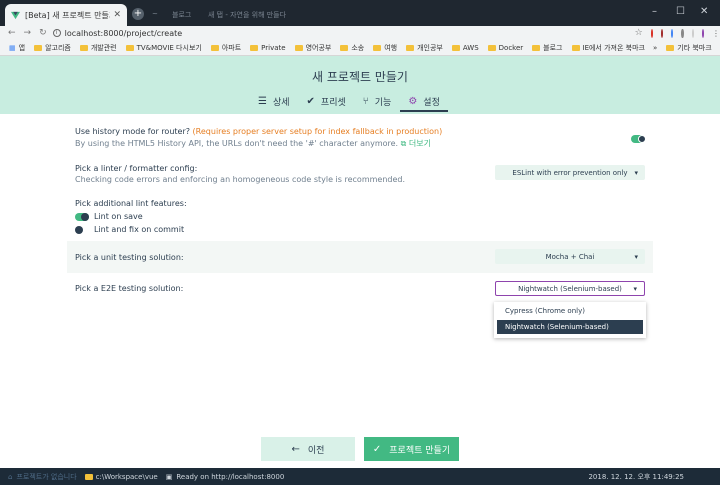 The width and height of the screenshot is (720, 485). What do you see at coordinates (547, 48) in the screenshot?
I see `bookmark-item: 블로그` at bounding box center [547, 48].